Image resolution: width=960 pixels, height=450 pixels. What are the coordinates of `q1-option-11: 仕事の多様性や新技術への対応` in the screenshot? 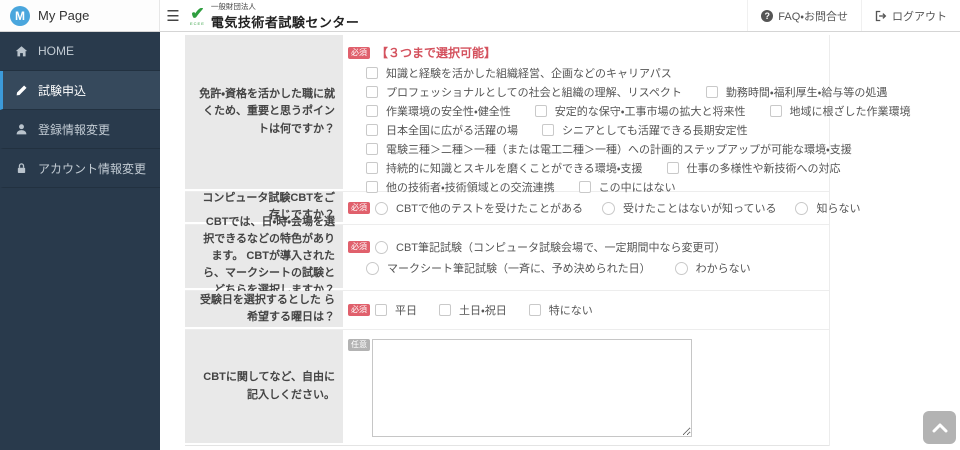 It's located at (753, 168).